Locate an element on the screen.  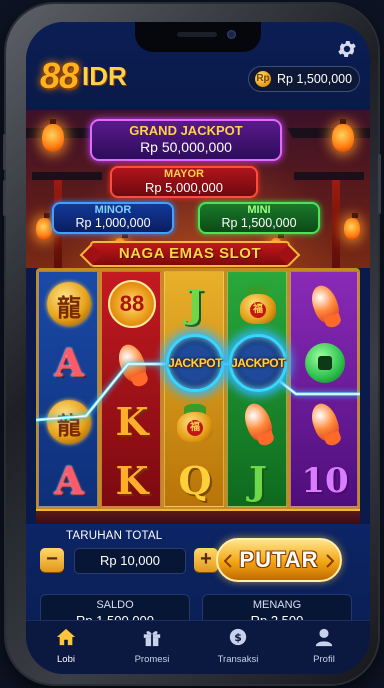
nav-item-profile: Profil is located at coordinates (324, 646).